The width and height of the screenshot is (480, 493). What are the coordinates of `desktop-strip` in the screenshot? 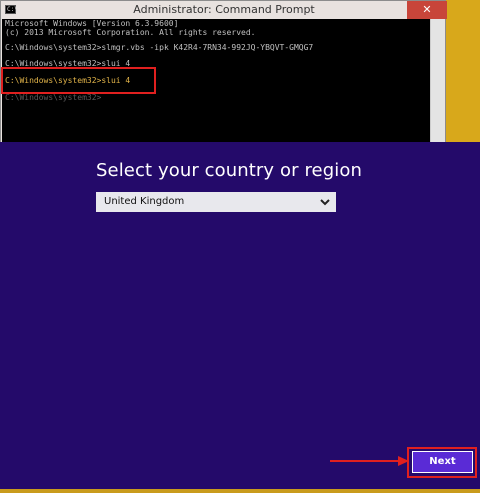 It's located at (240, 491).